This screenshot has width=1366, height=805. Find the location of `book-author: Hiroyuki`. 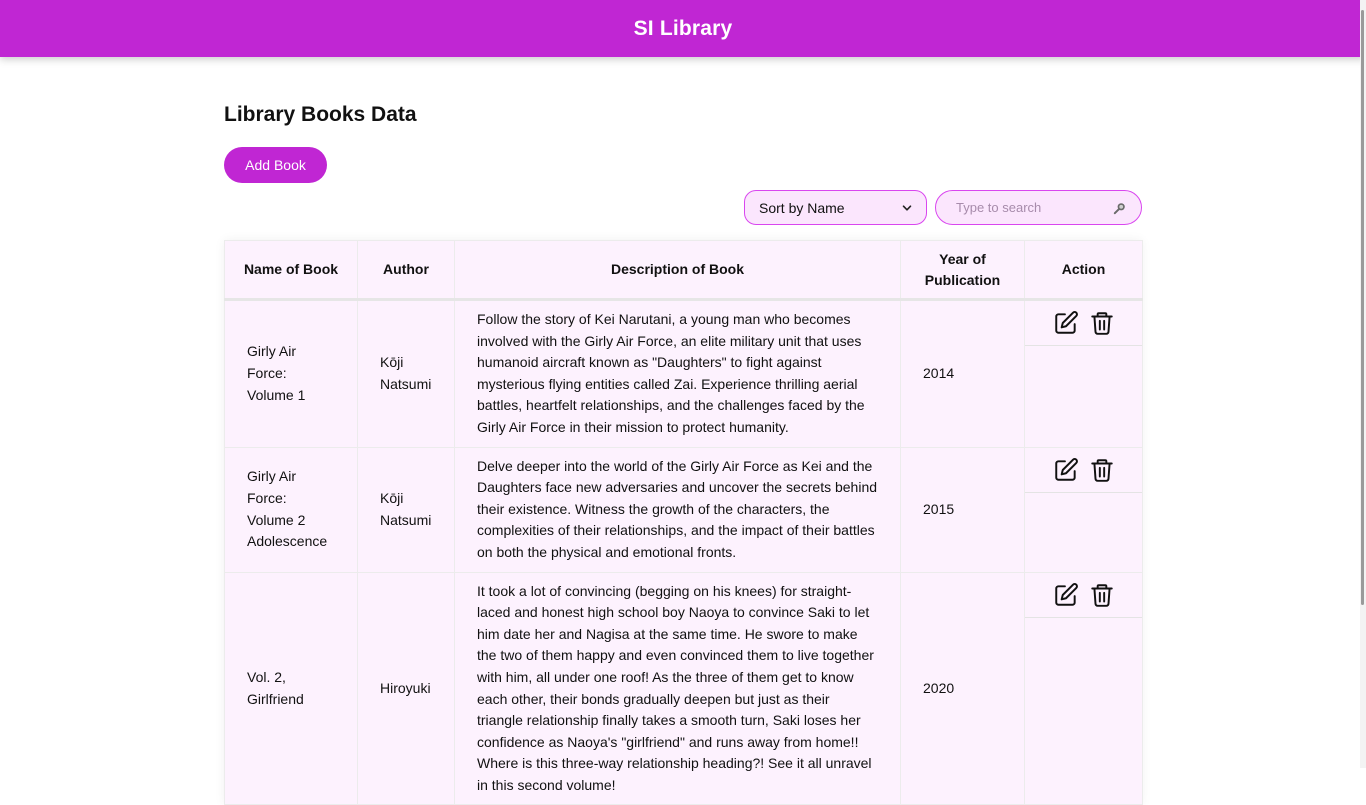

book-author: Hiroyuki is located at coordinates (406, 688).